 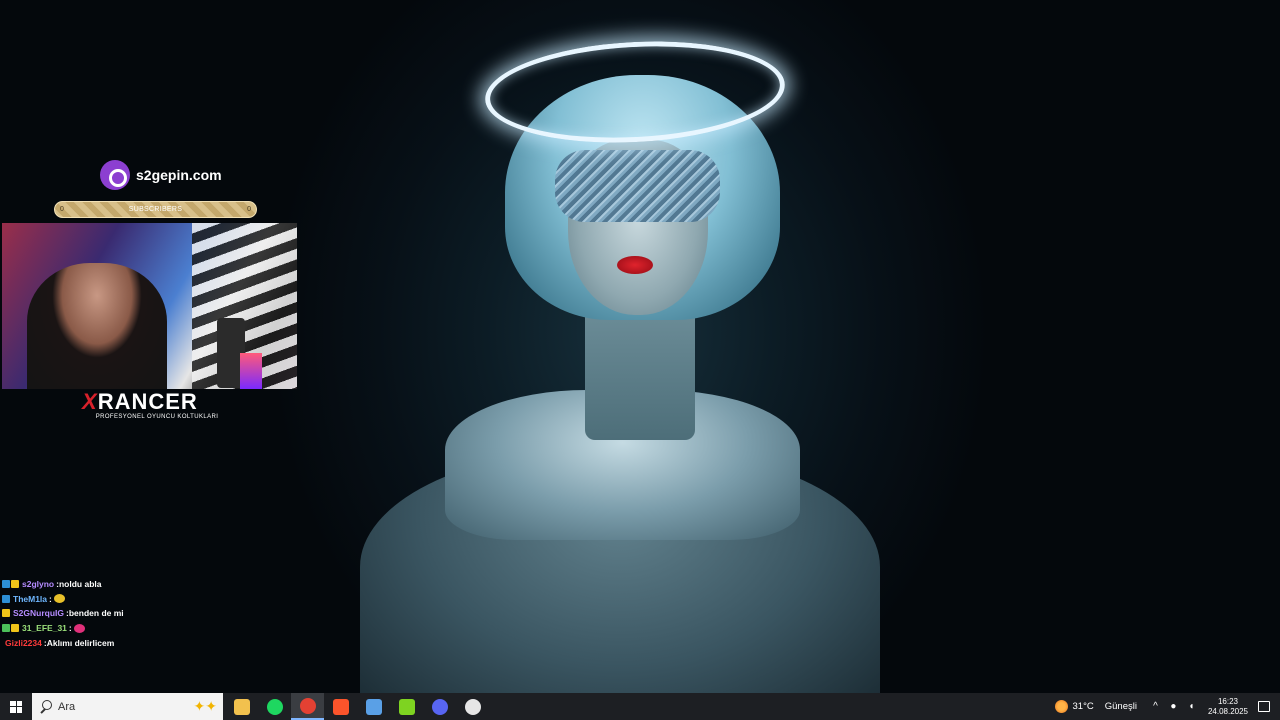 What do you see at coordinates (1061, 706) in the screenshot?
I see `sun-icon` at bounding box center [1061, 706].